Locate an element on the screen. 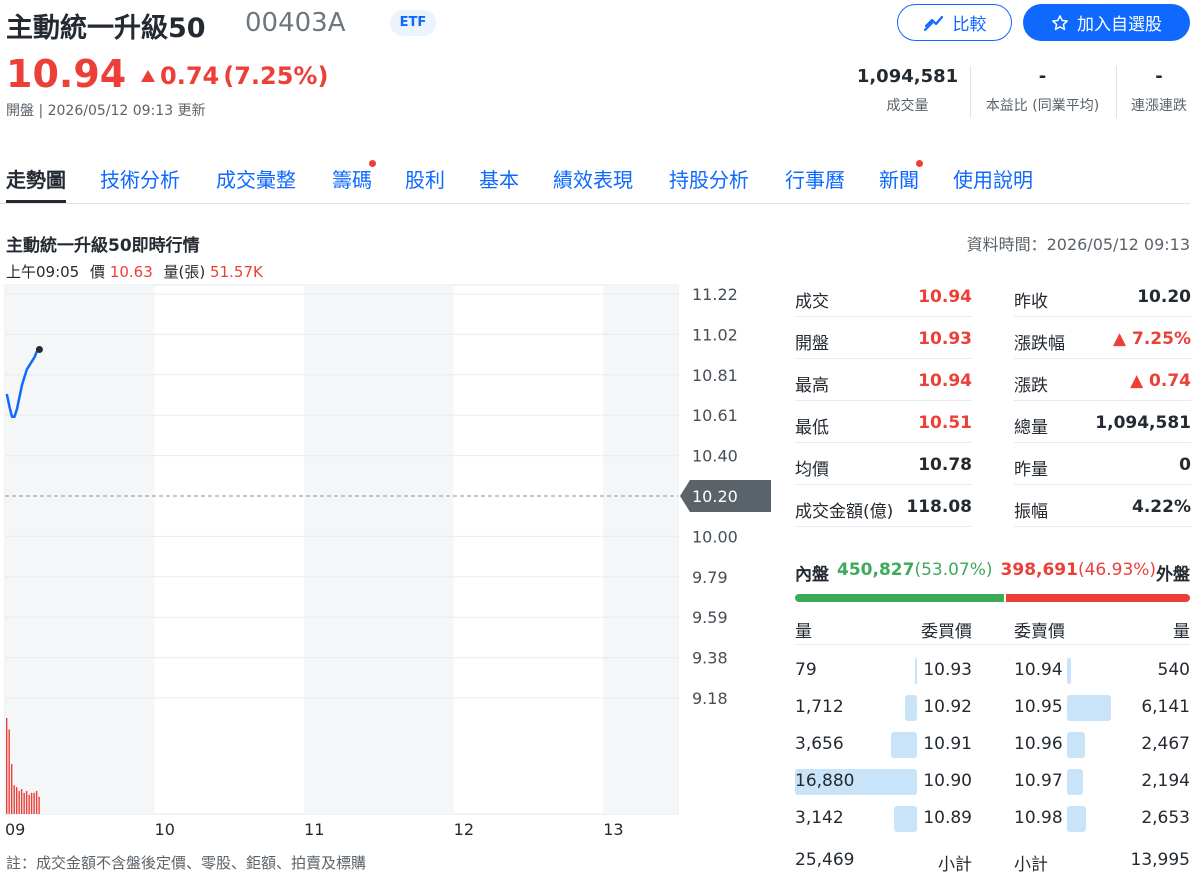 The image size is (1200, 872). hour-band is located at coordinates (379, 549).